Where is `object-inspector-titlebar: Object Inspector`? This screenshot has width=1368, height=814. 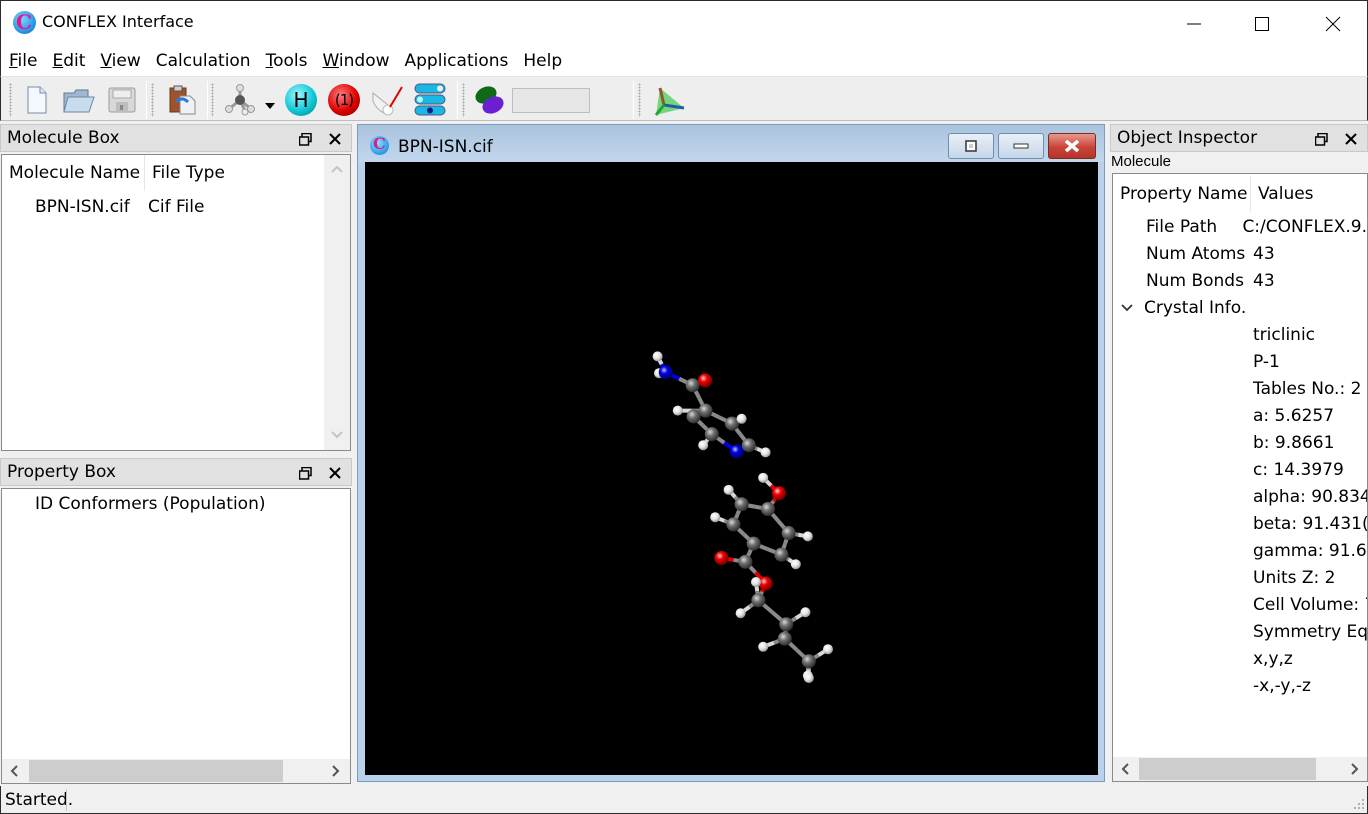 object-inspector-titlebar: Object Inspector is located at coordinates (1239, 138).